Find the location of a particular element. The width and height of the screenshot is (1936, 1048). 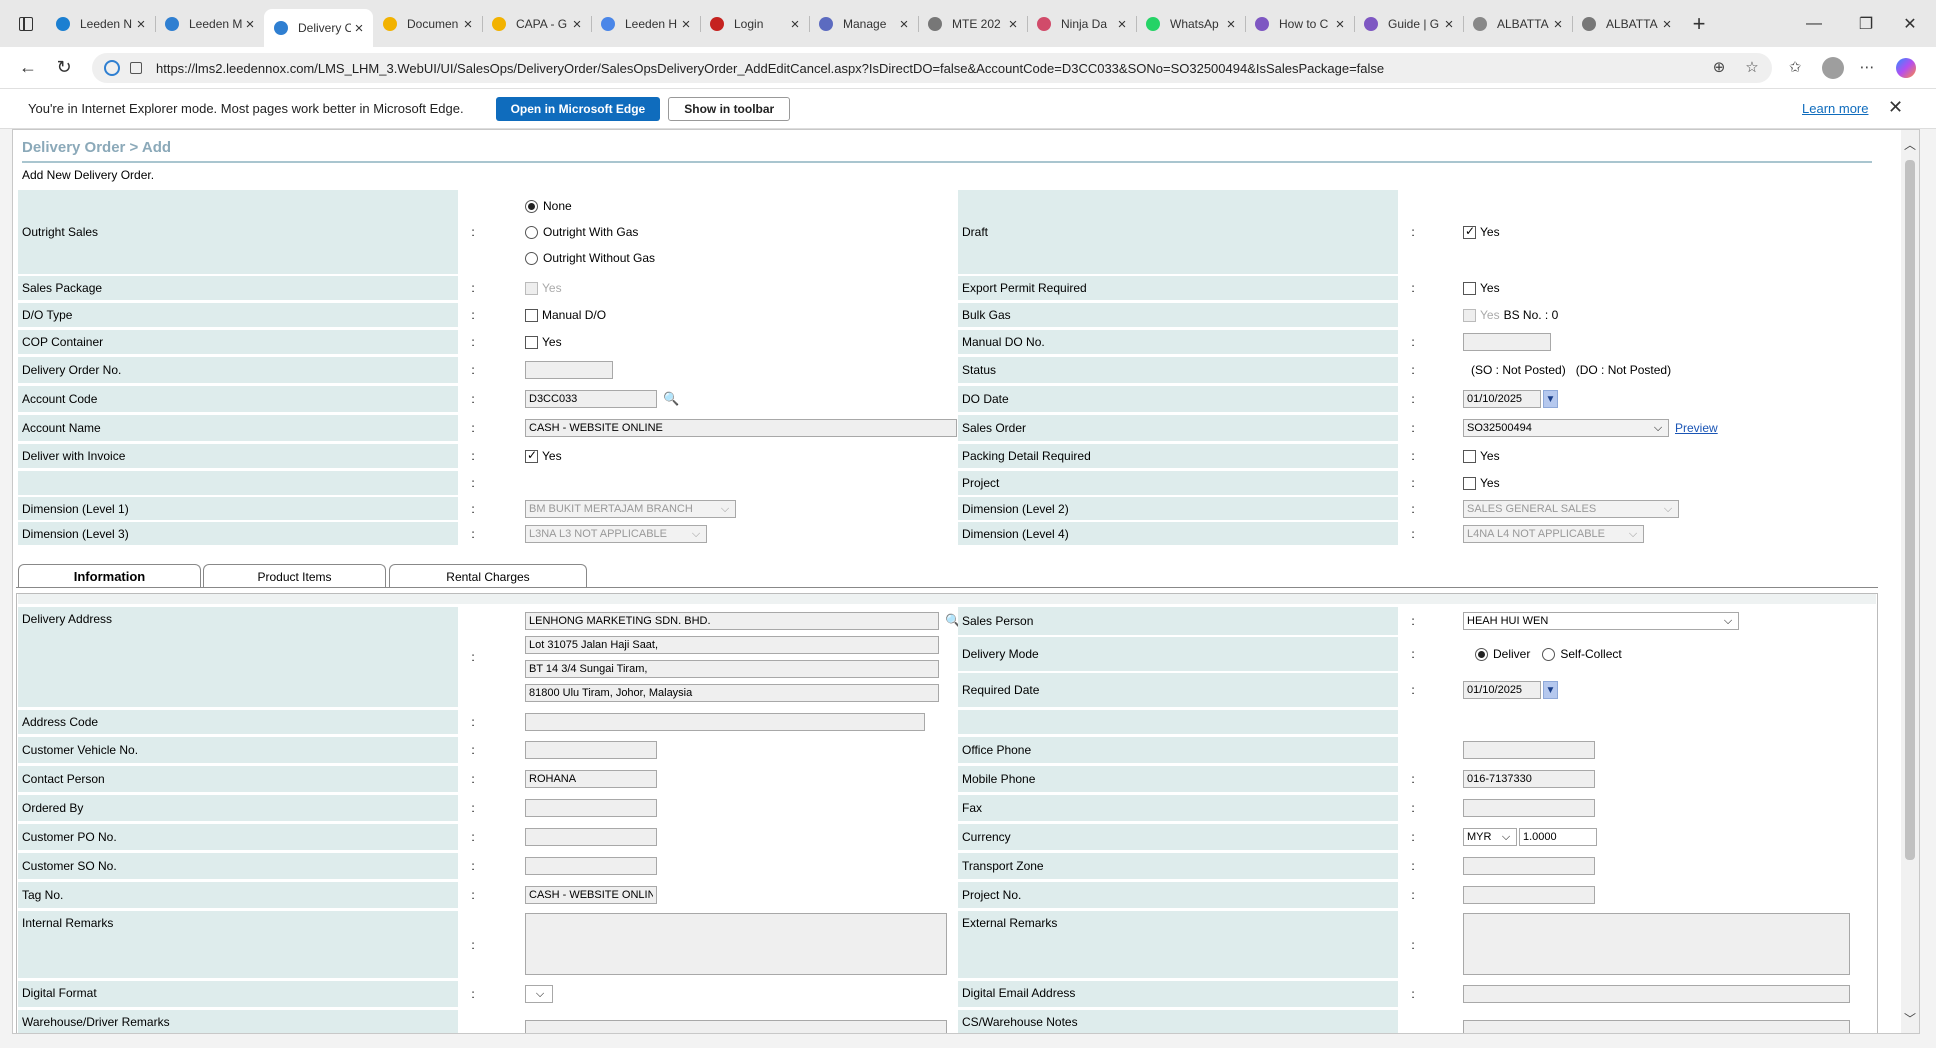

browser-tab: Leeden M × is located at coordinates (209, 24).